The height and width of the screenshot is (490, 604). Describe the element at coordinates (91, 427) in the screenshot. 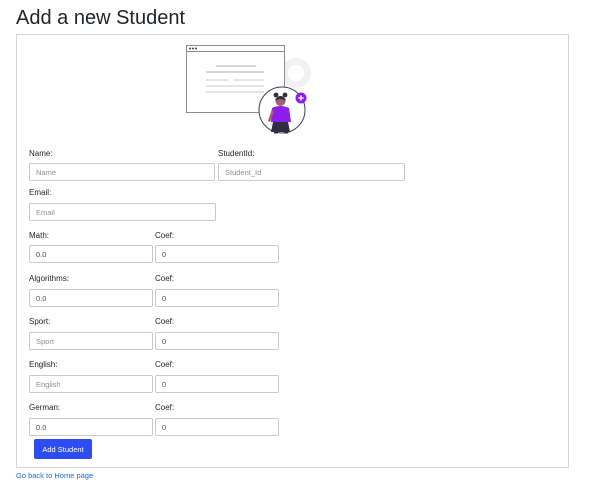

I see `german-input` at that location.